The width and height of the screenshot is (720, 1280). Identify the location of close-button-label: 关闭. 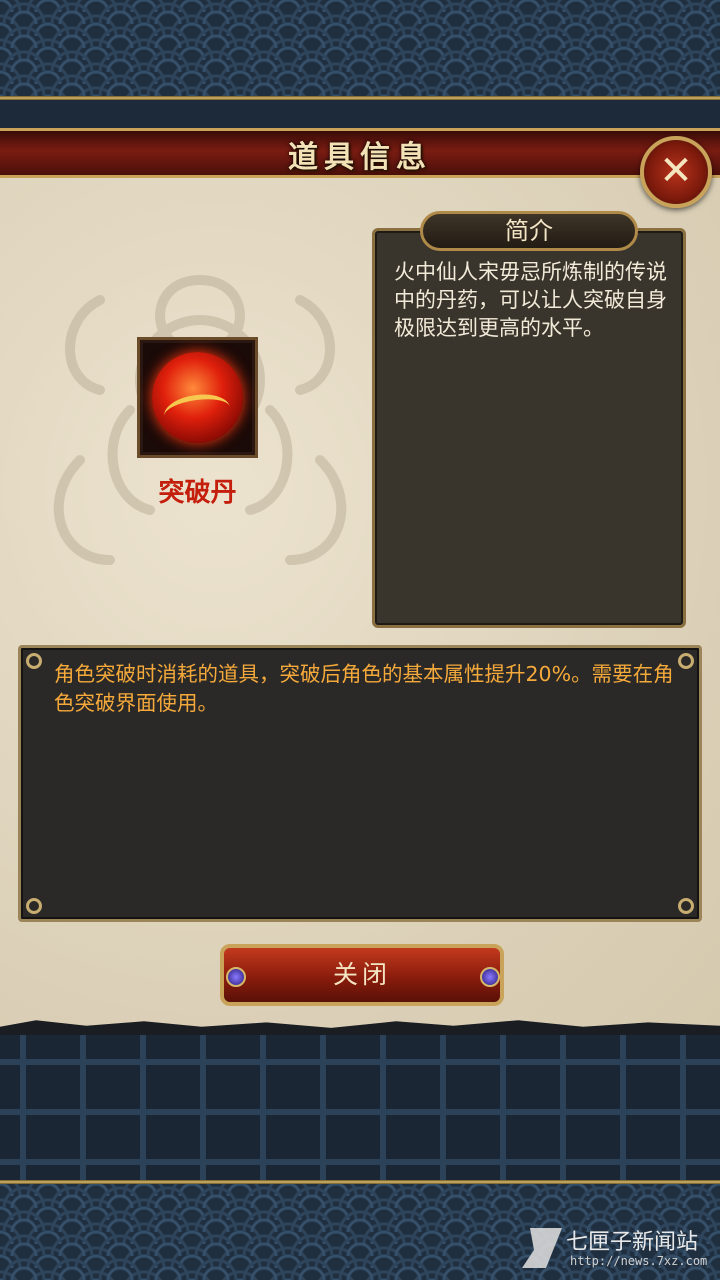
(361, 974).